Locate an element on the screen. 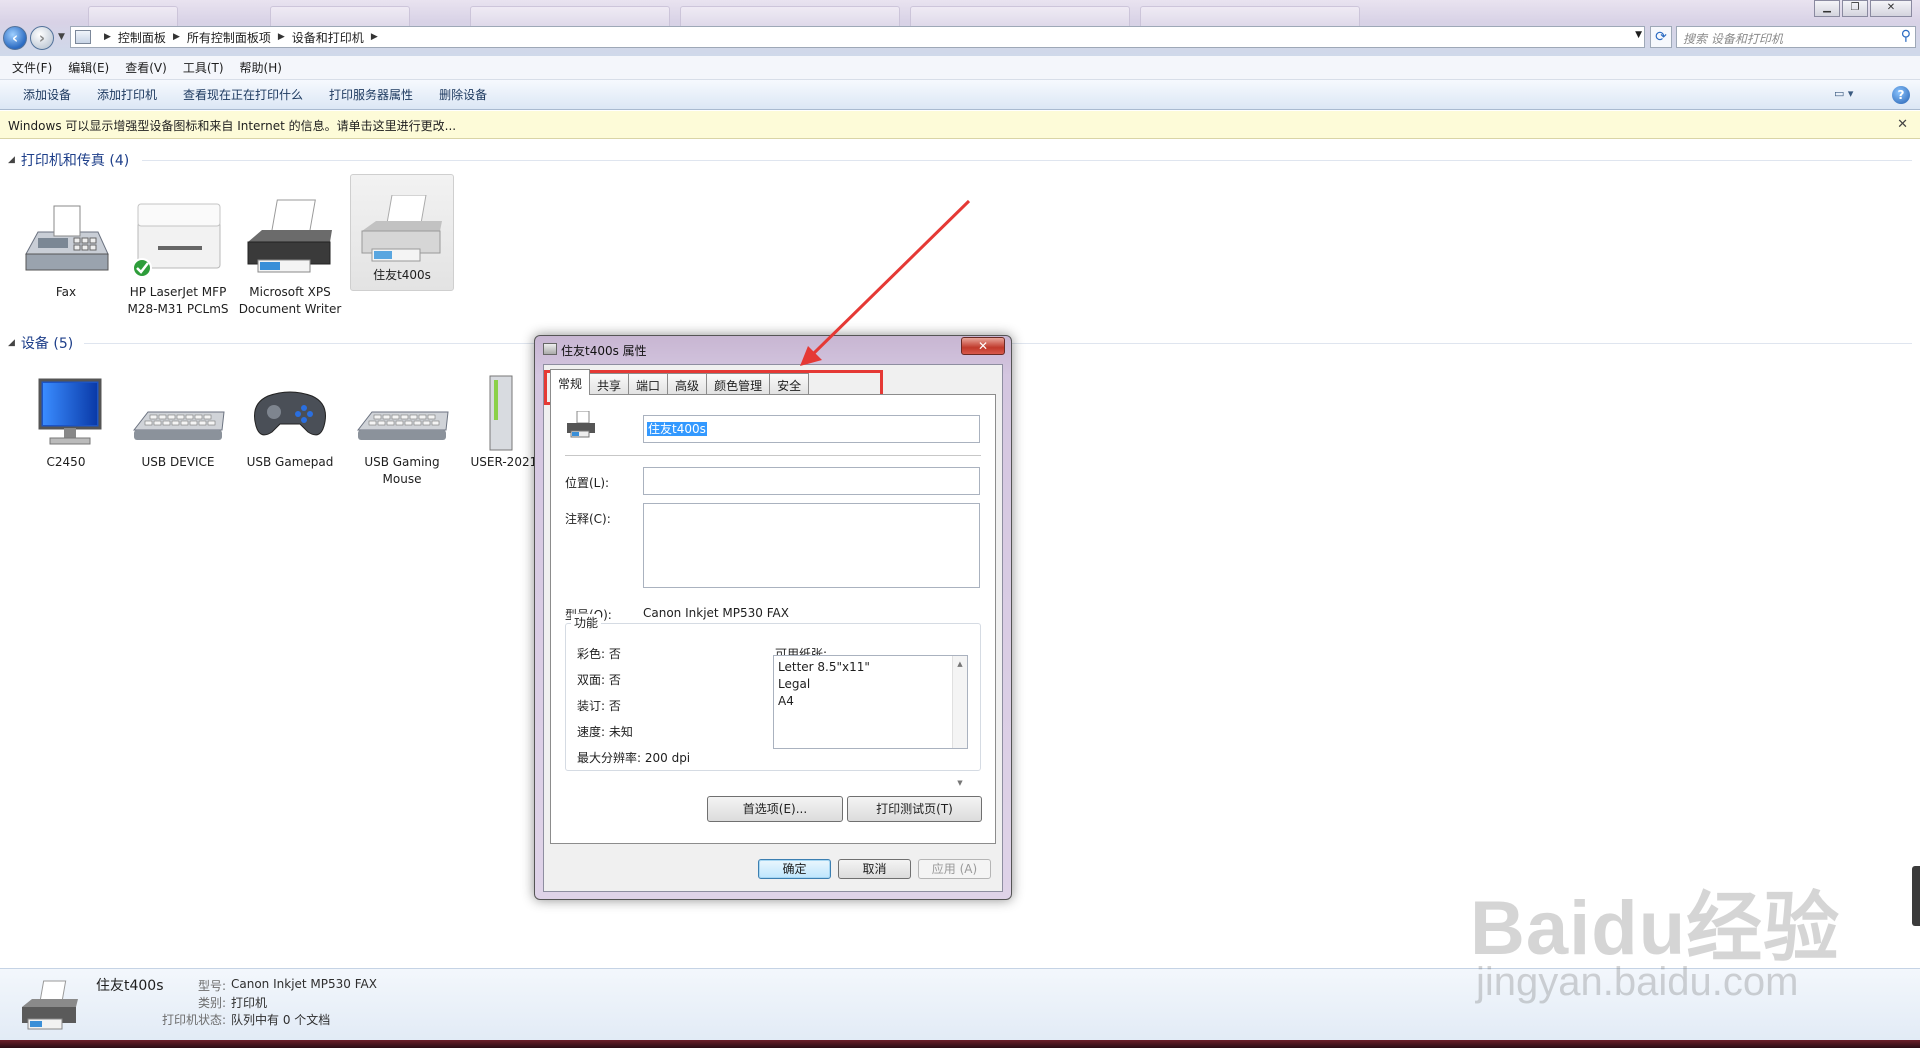  apply-button: 应用 (A) is located at coordinates (954, 869).